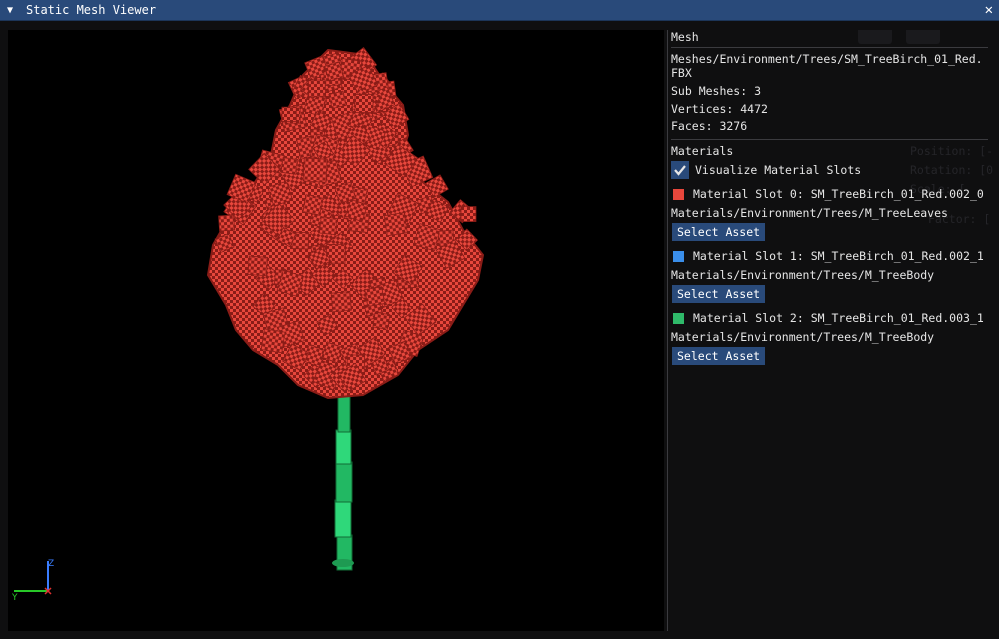  Describe the element at coordinates (719, 232) in the screenshot. I see `slot-0-select-asset-button: Select Asset` at that location.